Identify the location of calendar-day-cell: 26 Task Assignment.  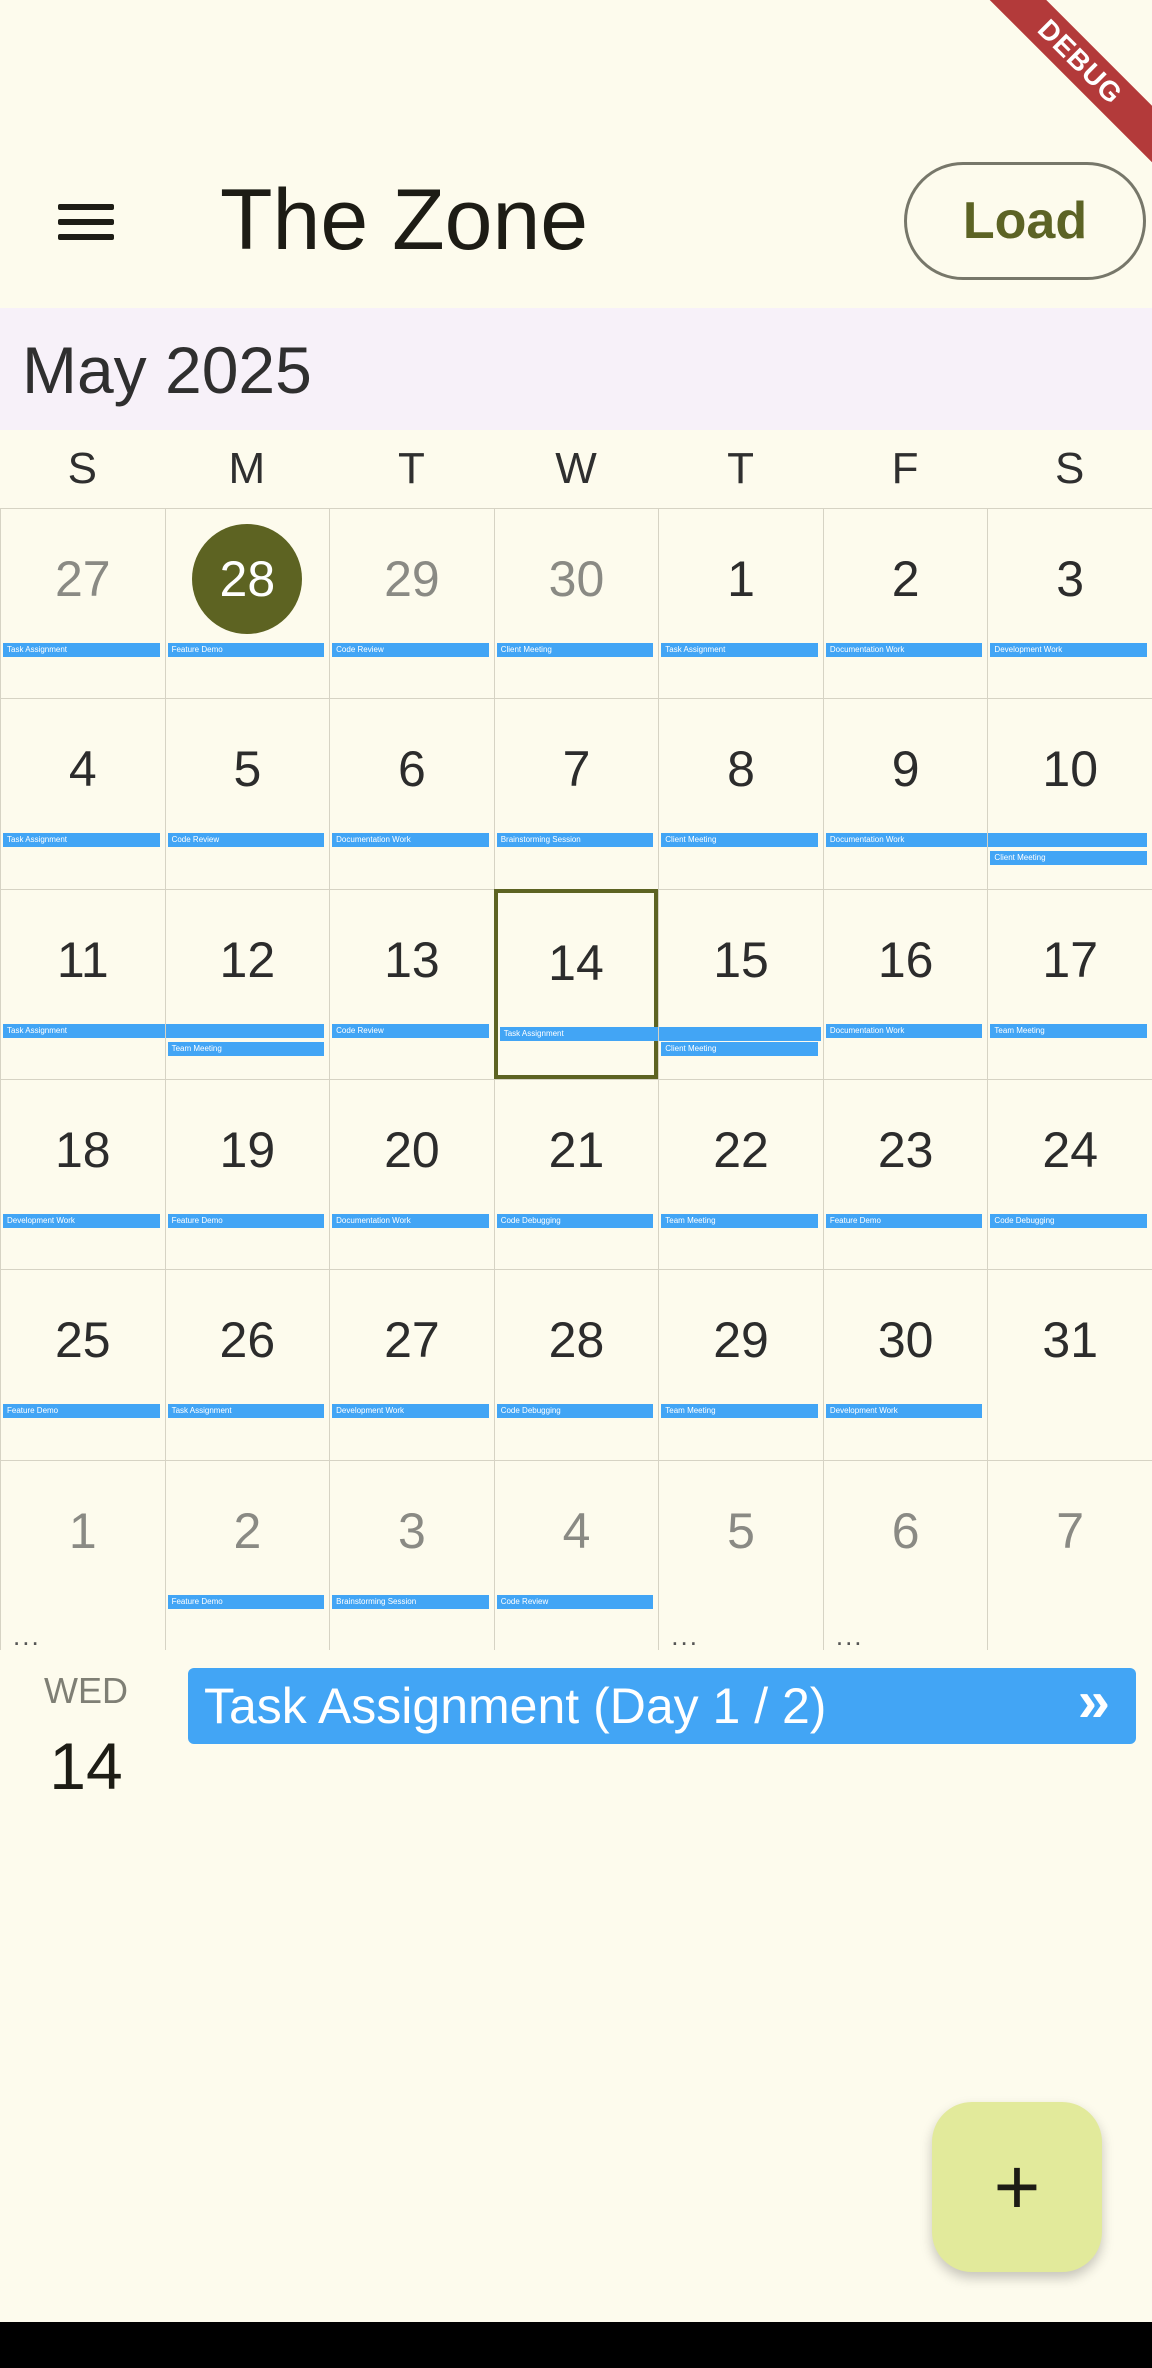
(247, 1364).